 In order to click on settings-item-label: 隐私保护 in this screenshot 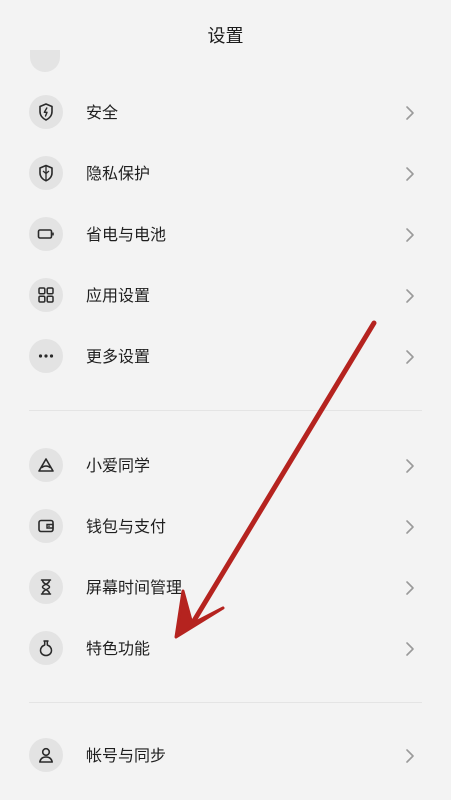, I will do `click(118, 173)`.